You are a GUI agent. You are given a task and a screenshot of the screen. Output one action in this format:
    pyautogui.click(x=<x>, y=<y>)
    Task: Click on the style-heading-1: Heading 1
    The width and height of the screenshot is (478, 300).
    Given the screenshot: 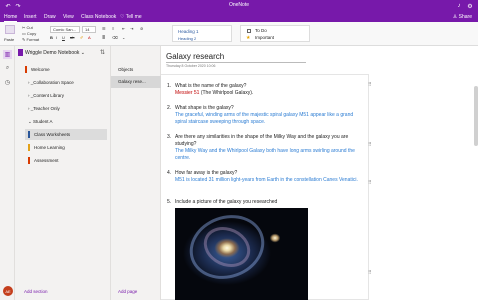 What is the action you would take?
    pyautogui.click(x=188, y=31)
    